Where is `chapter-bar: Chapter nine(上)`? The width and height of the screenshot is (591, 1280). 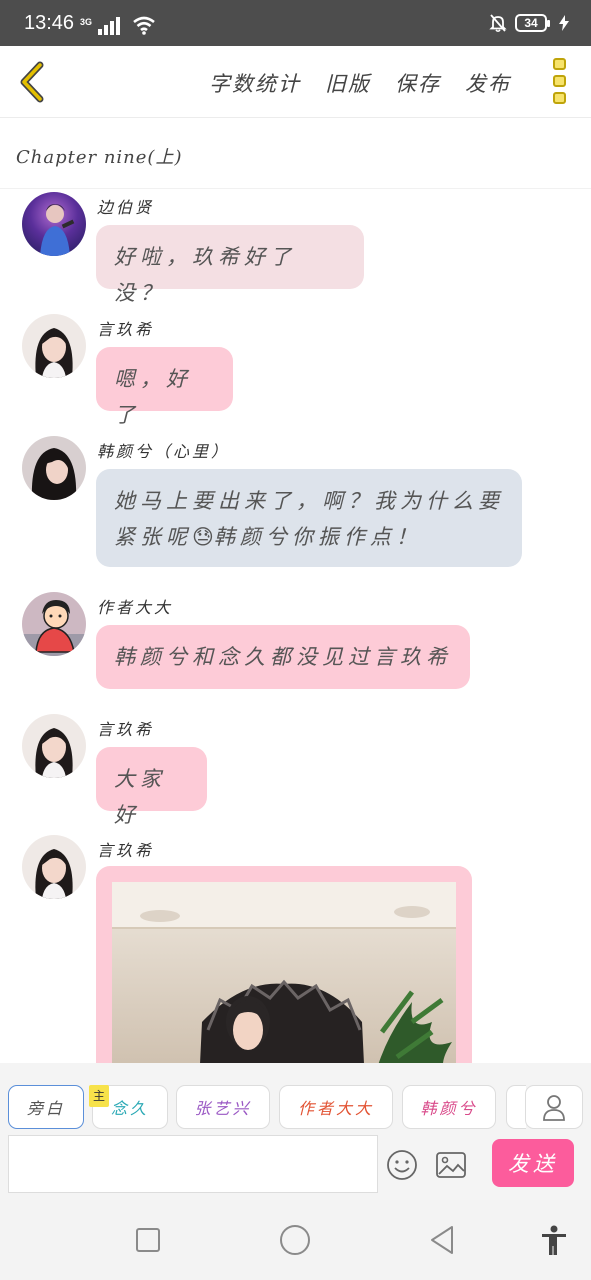
chapter-bar: Chapter nine(上) is located at coordinates (295, 154).